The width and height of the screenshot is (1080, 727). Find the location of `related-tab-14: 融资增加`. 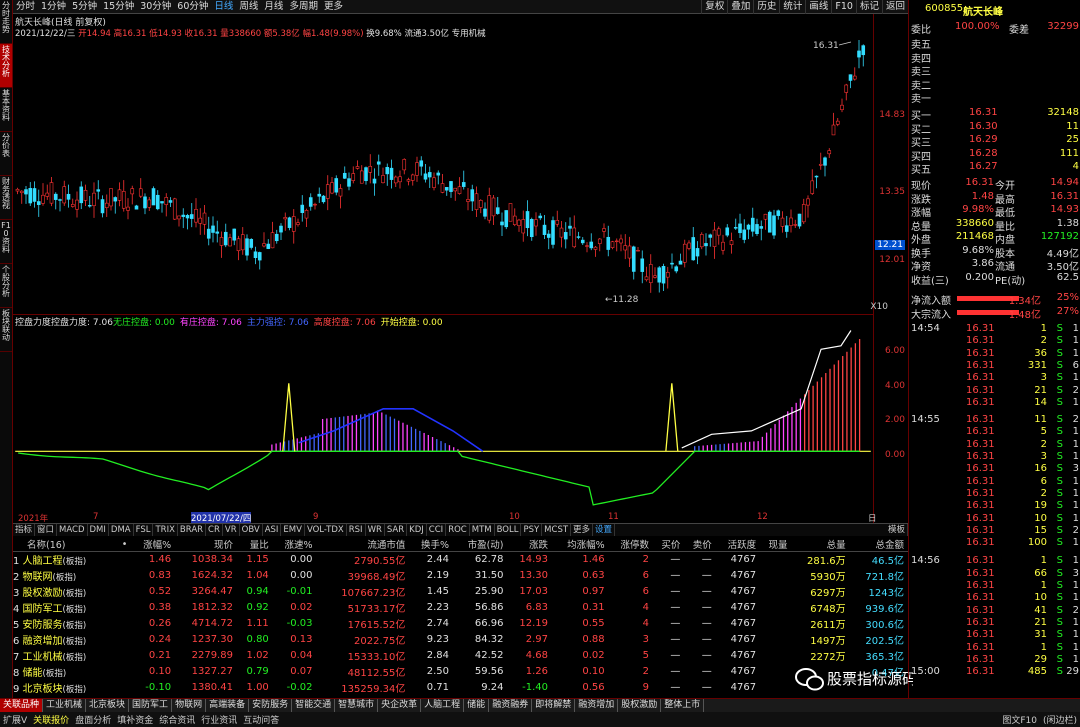

related-tab-14: 融资增加 is located at coordinates (597, 705).